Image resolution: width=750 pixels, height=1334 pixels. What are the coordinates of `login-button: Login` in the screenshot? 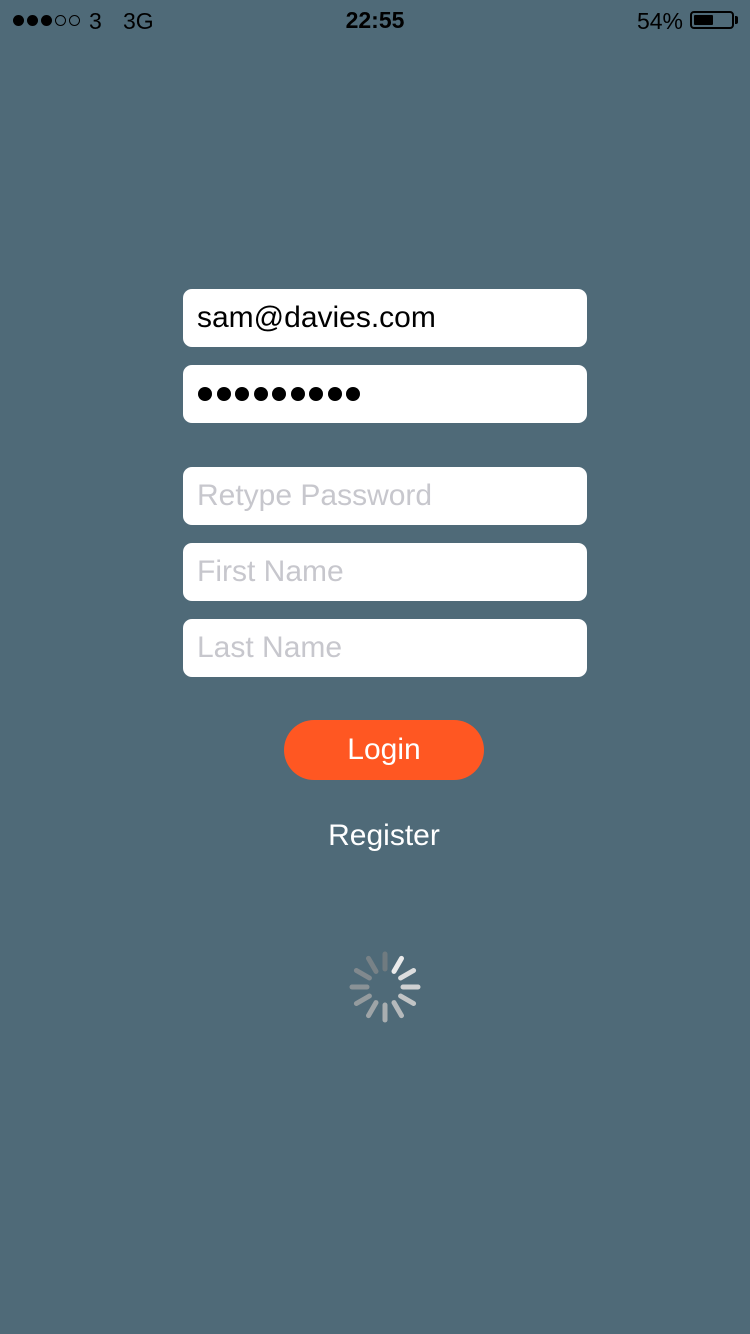 It's located at (384, 750).